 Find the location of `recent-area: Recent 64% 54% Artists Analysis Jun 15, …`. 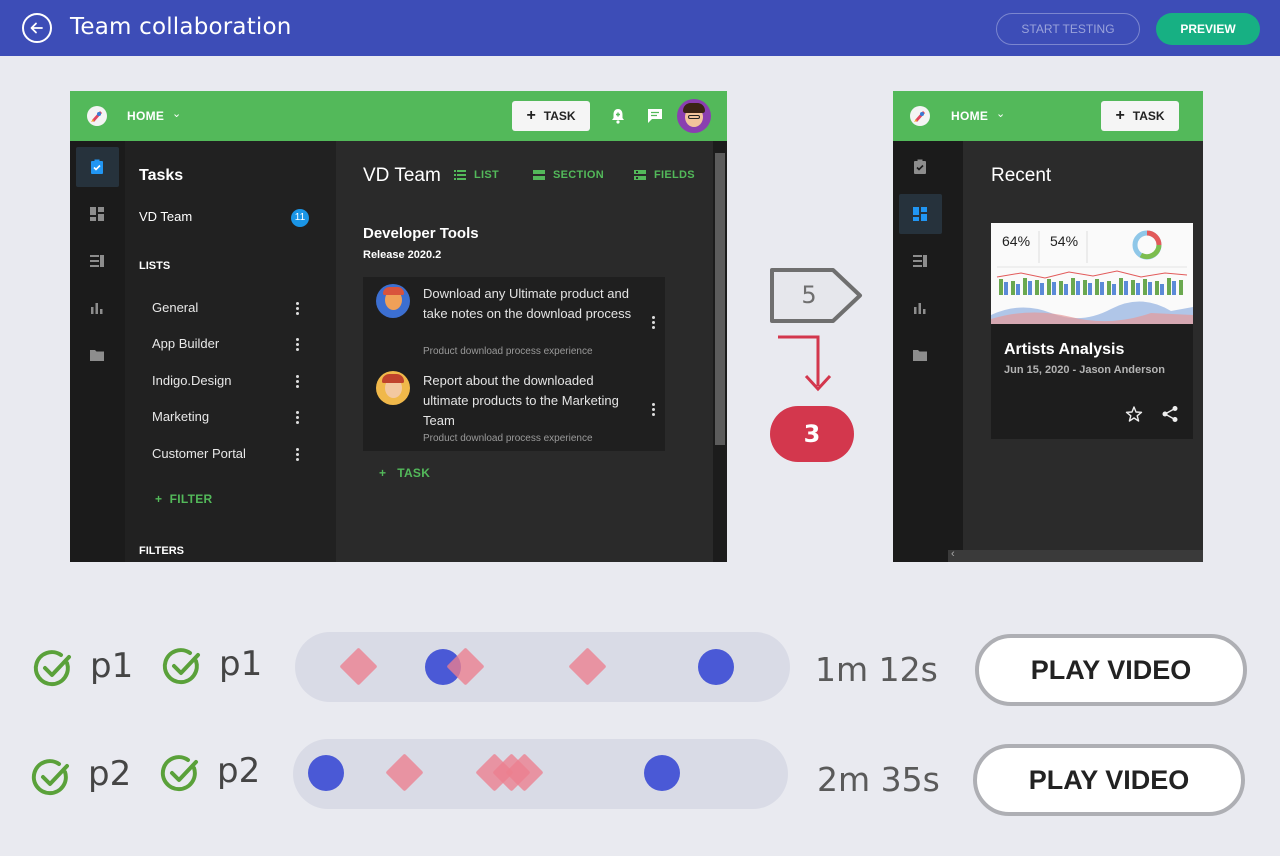

recent-area: Recent 64% 54% Artists Analysis Jun 15, … is located at coordinates (1083, 345).